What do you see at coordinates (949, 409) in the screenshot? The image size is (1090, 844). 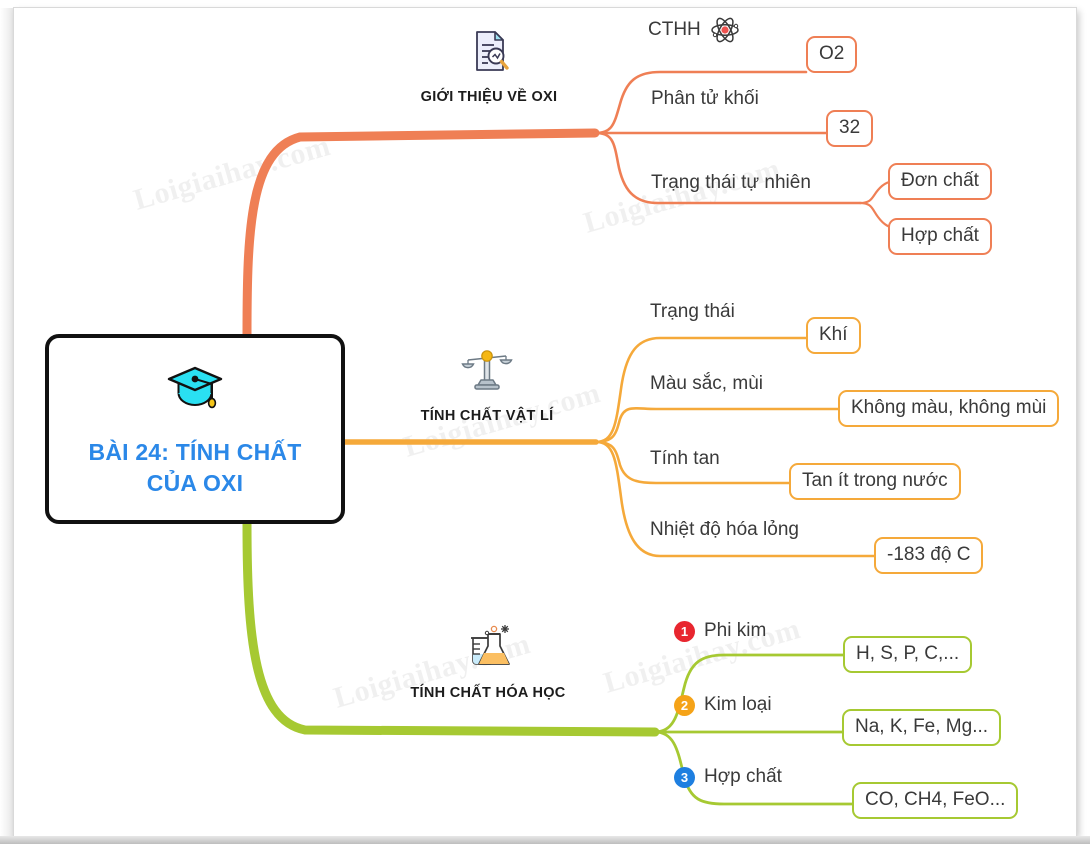 I see `leaf-khong-mau-khong-mui: Không màu, không mùi` at bounding box center [949, 409].